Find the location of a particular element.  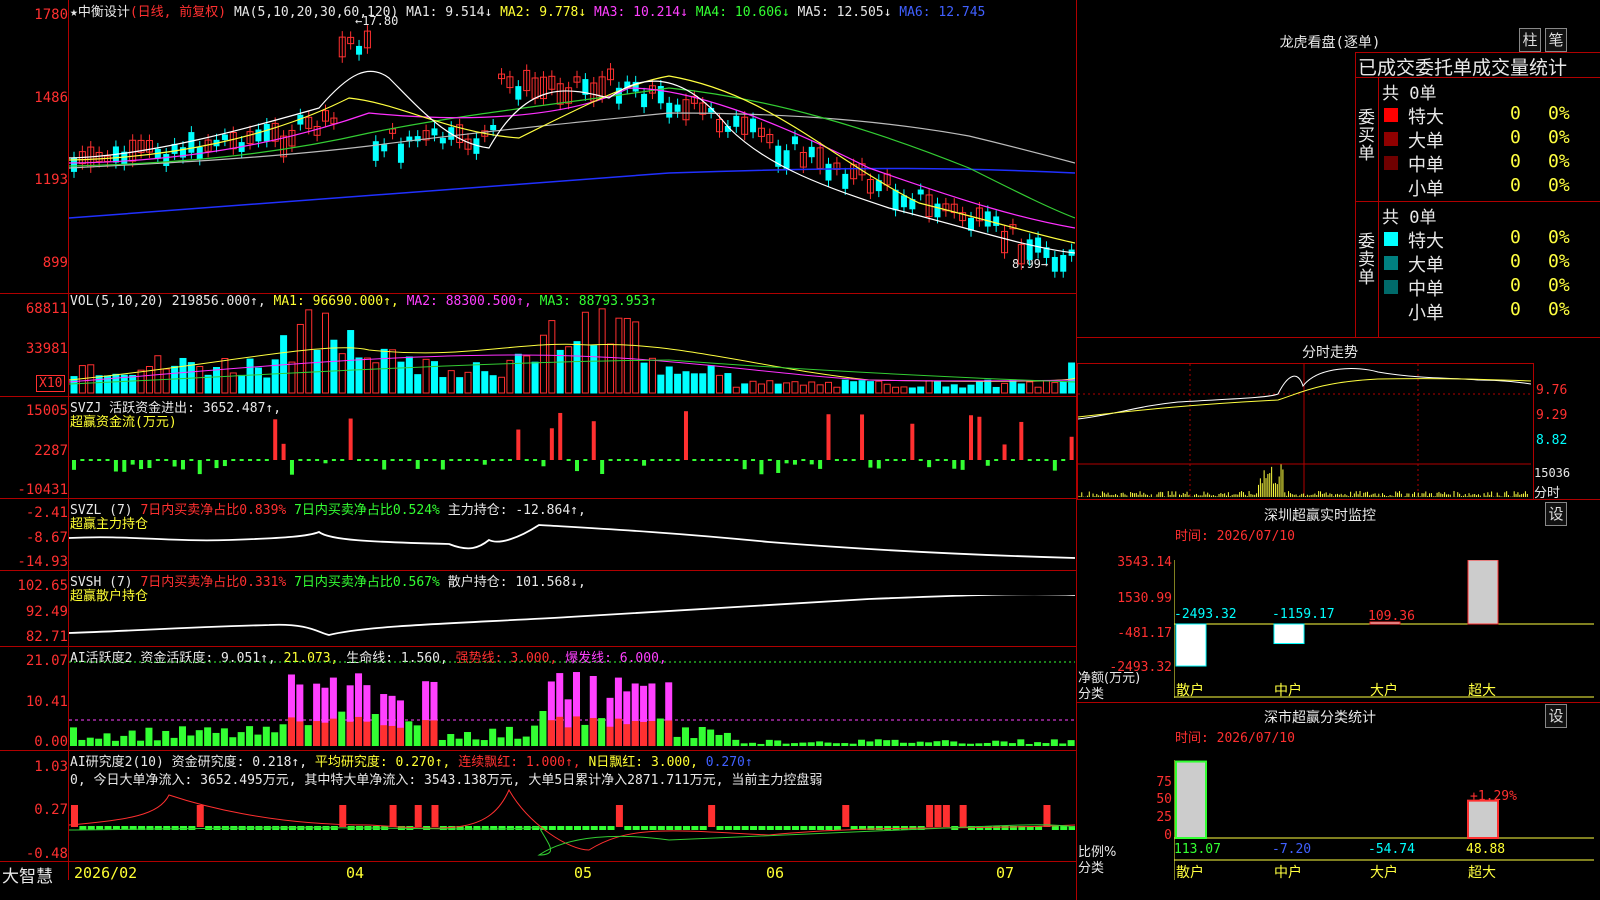

sz-bar-cat-4: 超大 is located at coordinates (1482, 691).